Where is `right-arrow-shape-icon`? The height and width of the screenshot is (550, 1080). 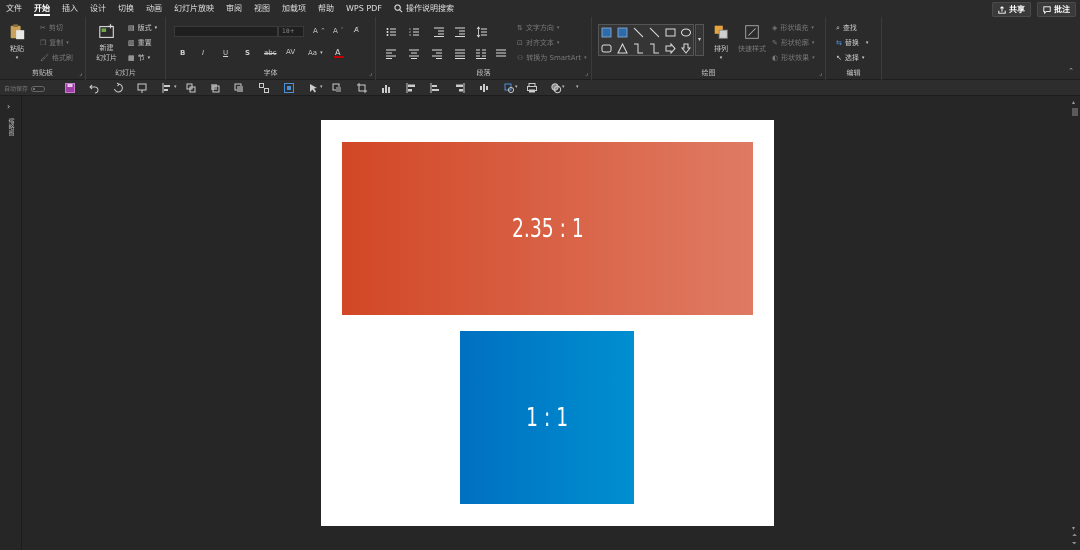 right-arrow-shape-icon is located at coordinates (670, 48).